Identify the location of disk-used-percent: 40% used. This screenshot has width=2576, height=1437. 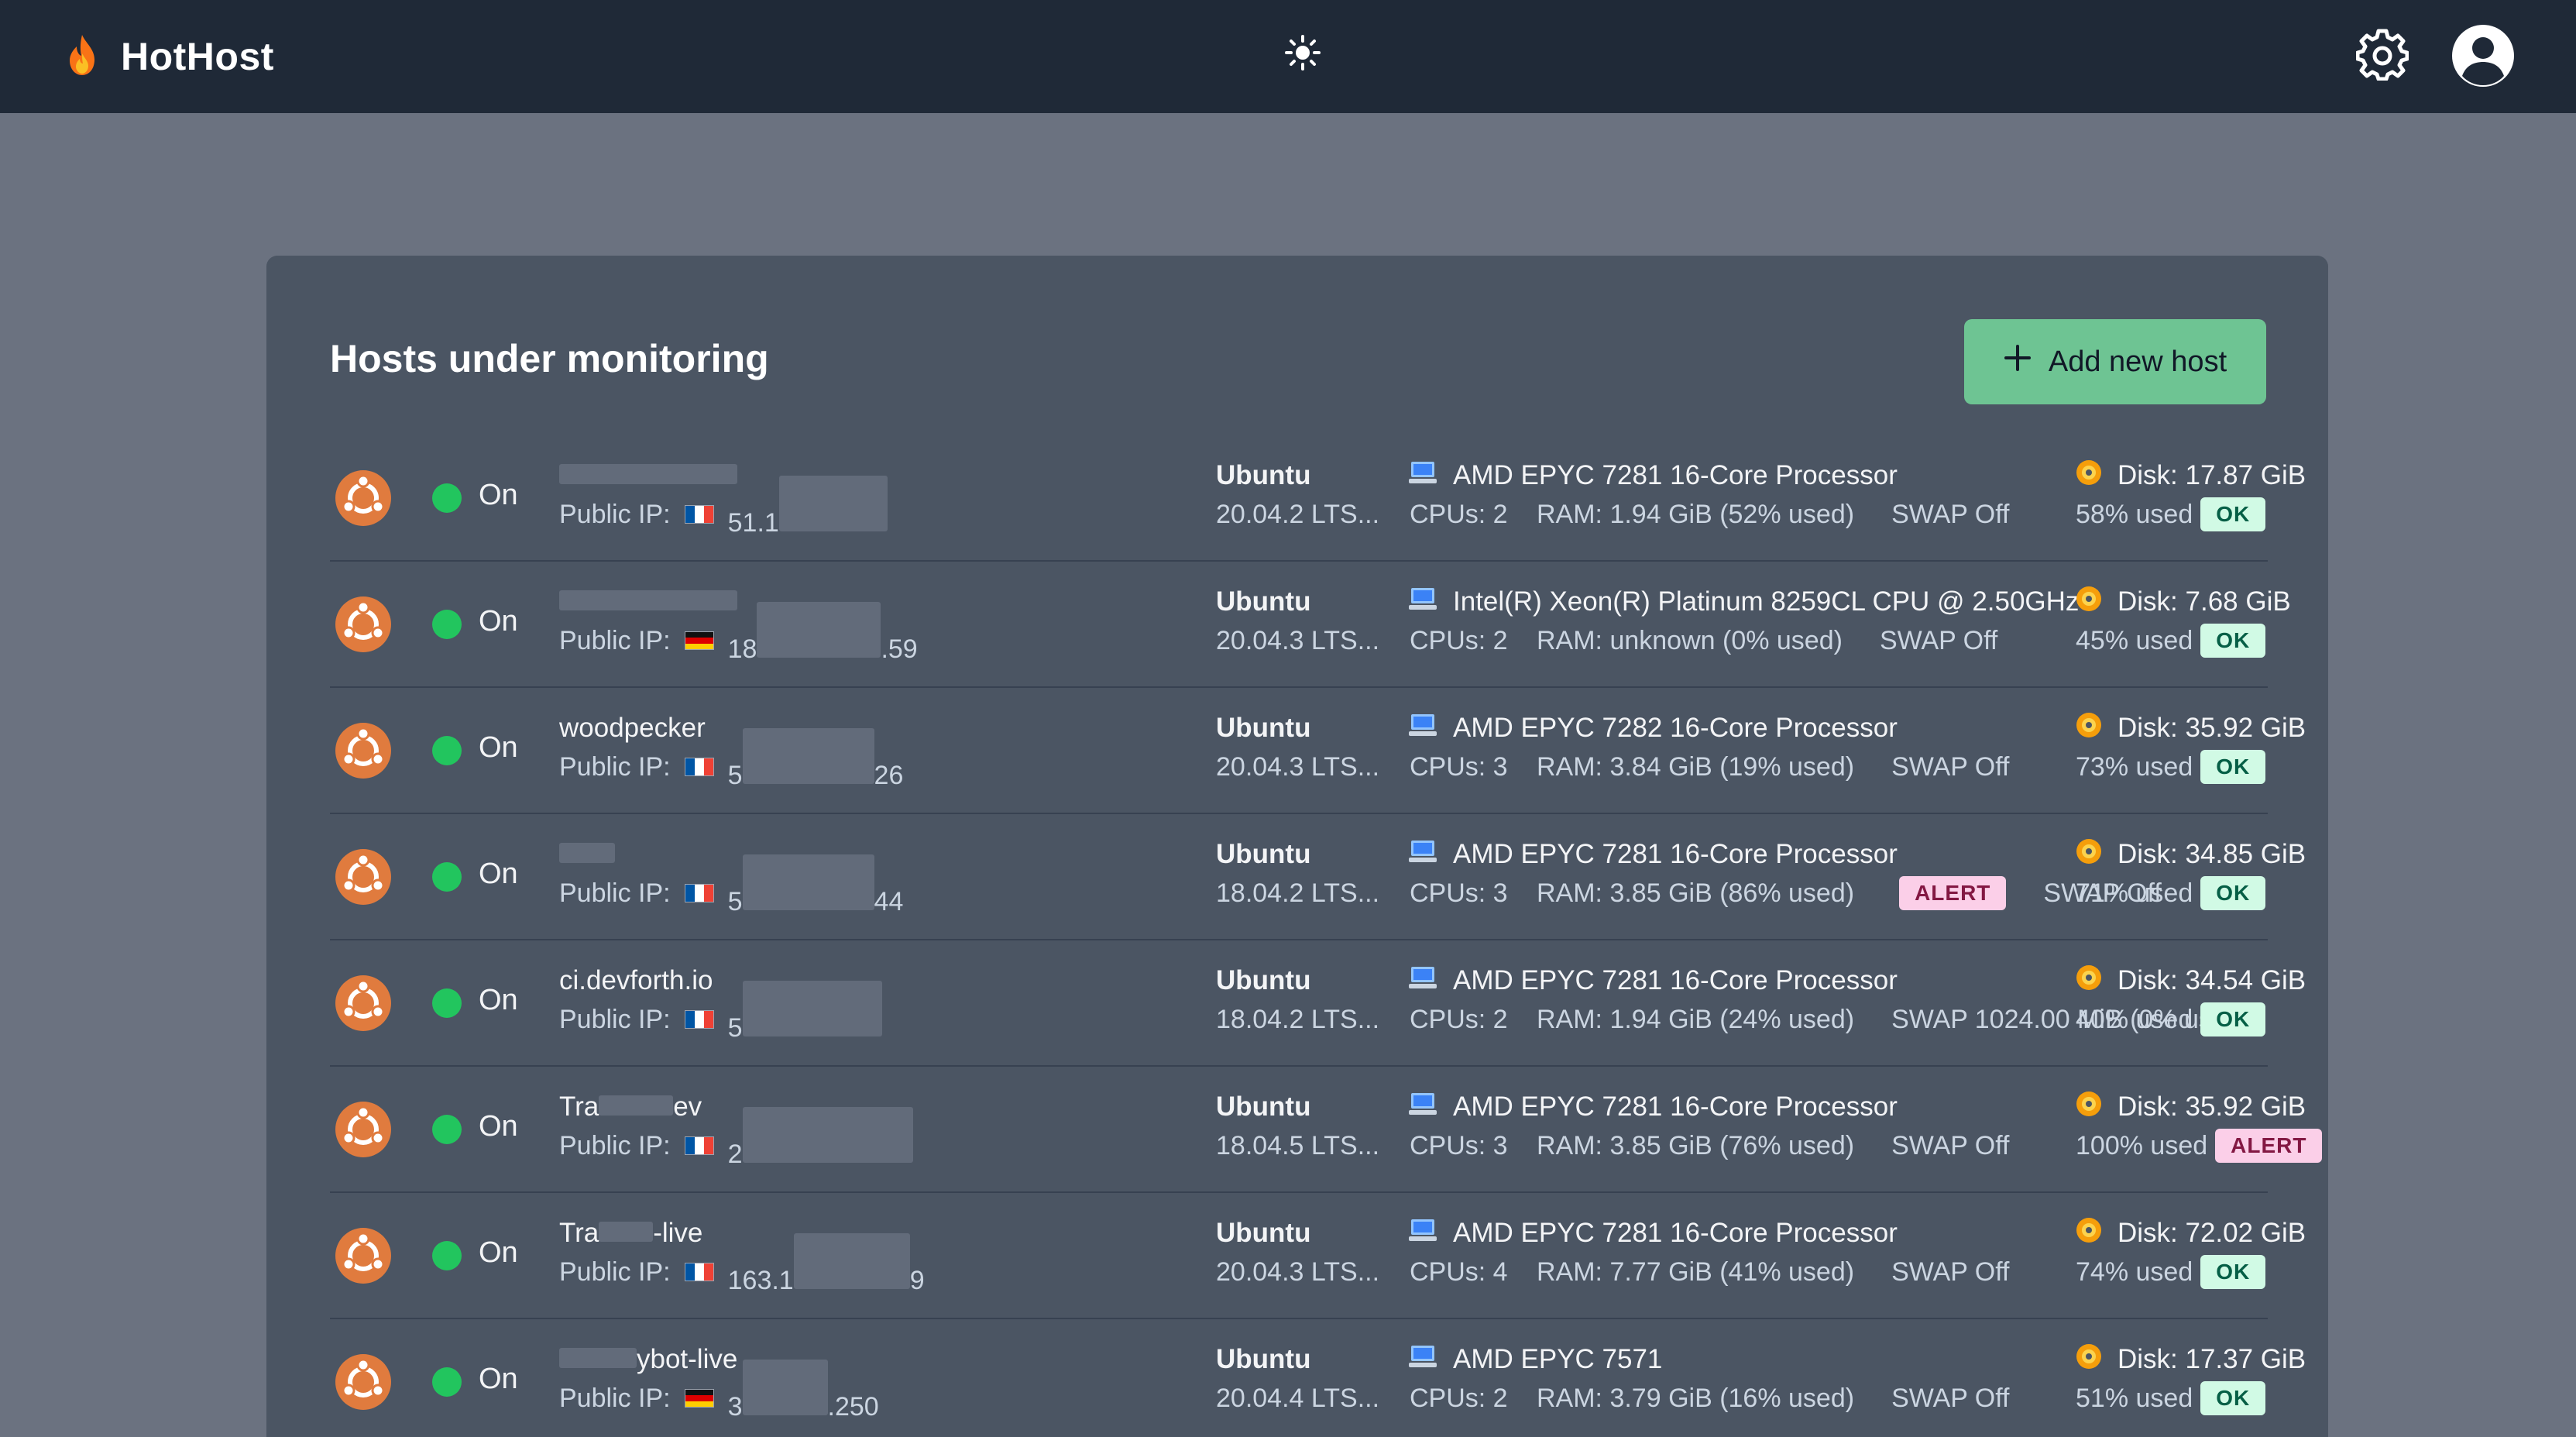
(2134, 1019).